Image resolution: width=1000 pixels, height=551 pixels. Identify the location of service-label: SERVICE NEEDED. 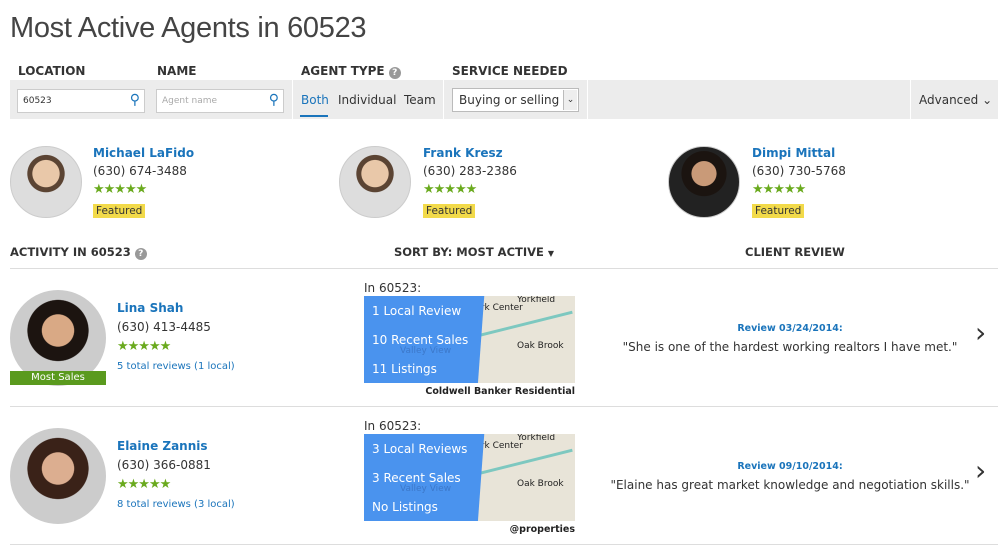
(510, 71).